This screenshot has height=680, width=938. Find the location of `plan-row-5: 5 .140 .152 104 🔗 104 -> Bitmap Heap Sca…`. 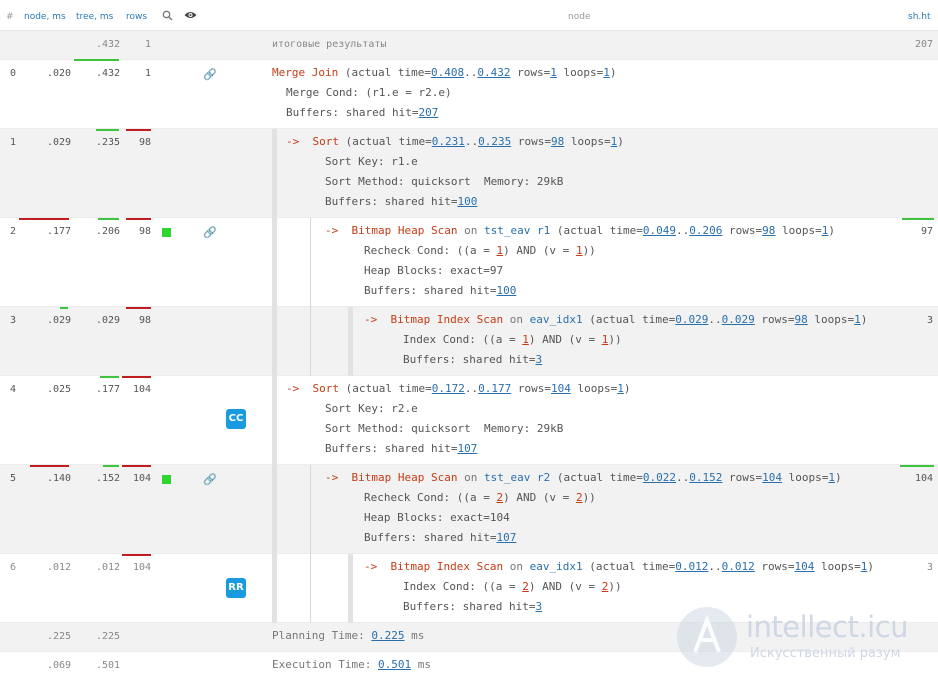

plan-row-5: 5 .140 .152 104 🔗 104 -> Bitmap Heap Sca… is located at coordinates (469, 509).